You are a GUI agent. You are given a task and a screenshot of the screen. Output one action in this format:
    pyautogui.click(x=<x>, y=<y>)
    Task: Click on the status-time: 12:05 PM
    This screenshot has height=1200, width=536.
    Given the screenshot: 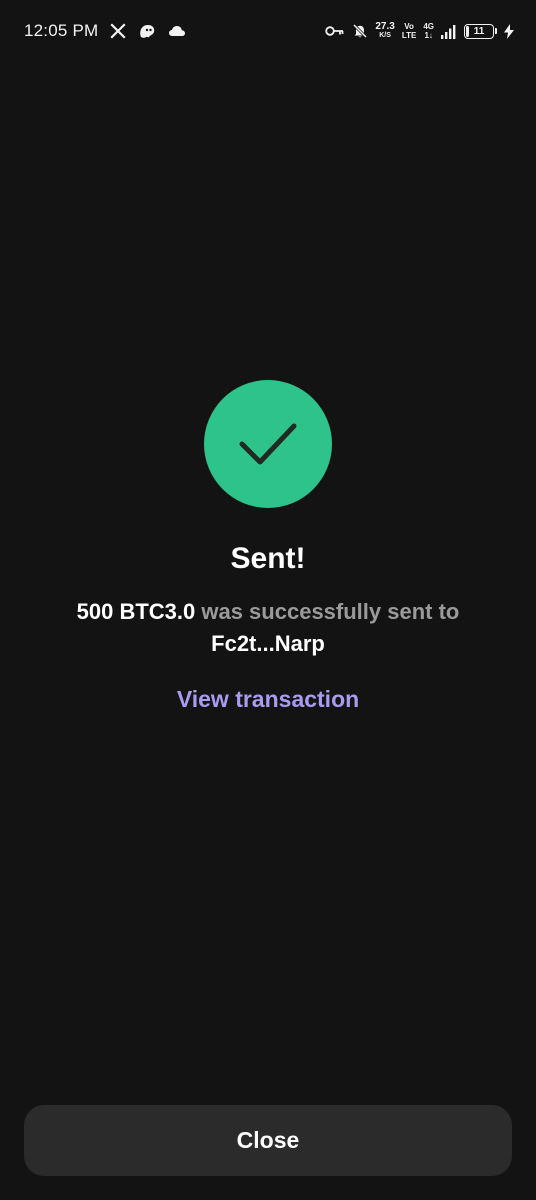 What is the action you would take?
    pyautogui.click(x=61, y=30)
    